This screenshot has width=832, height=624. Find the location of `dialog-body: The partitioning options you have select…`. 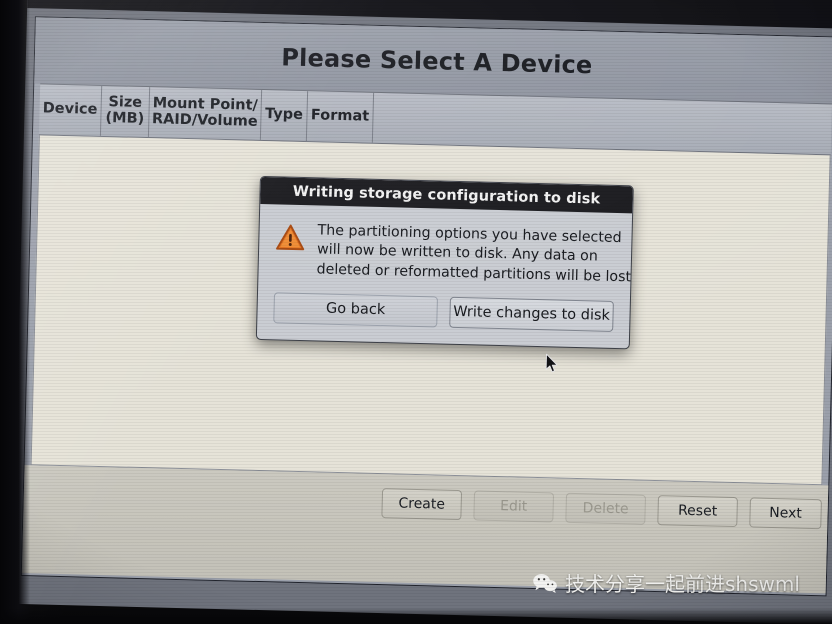

dialog-body: The partitioning options you have select… is located at coordinates (446, 249).